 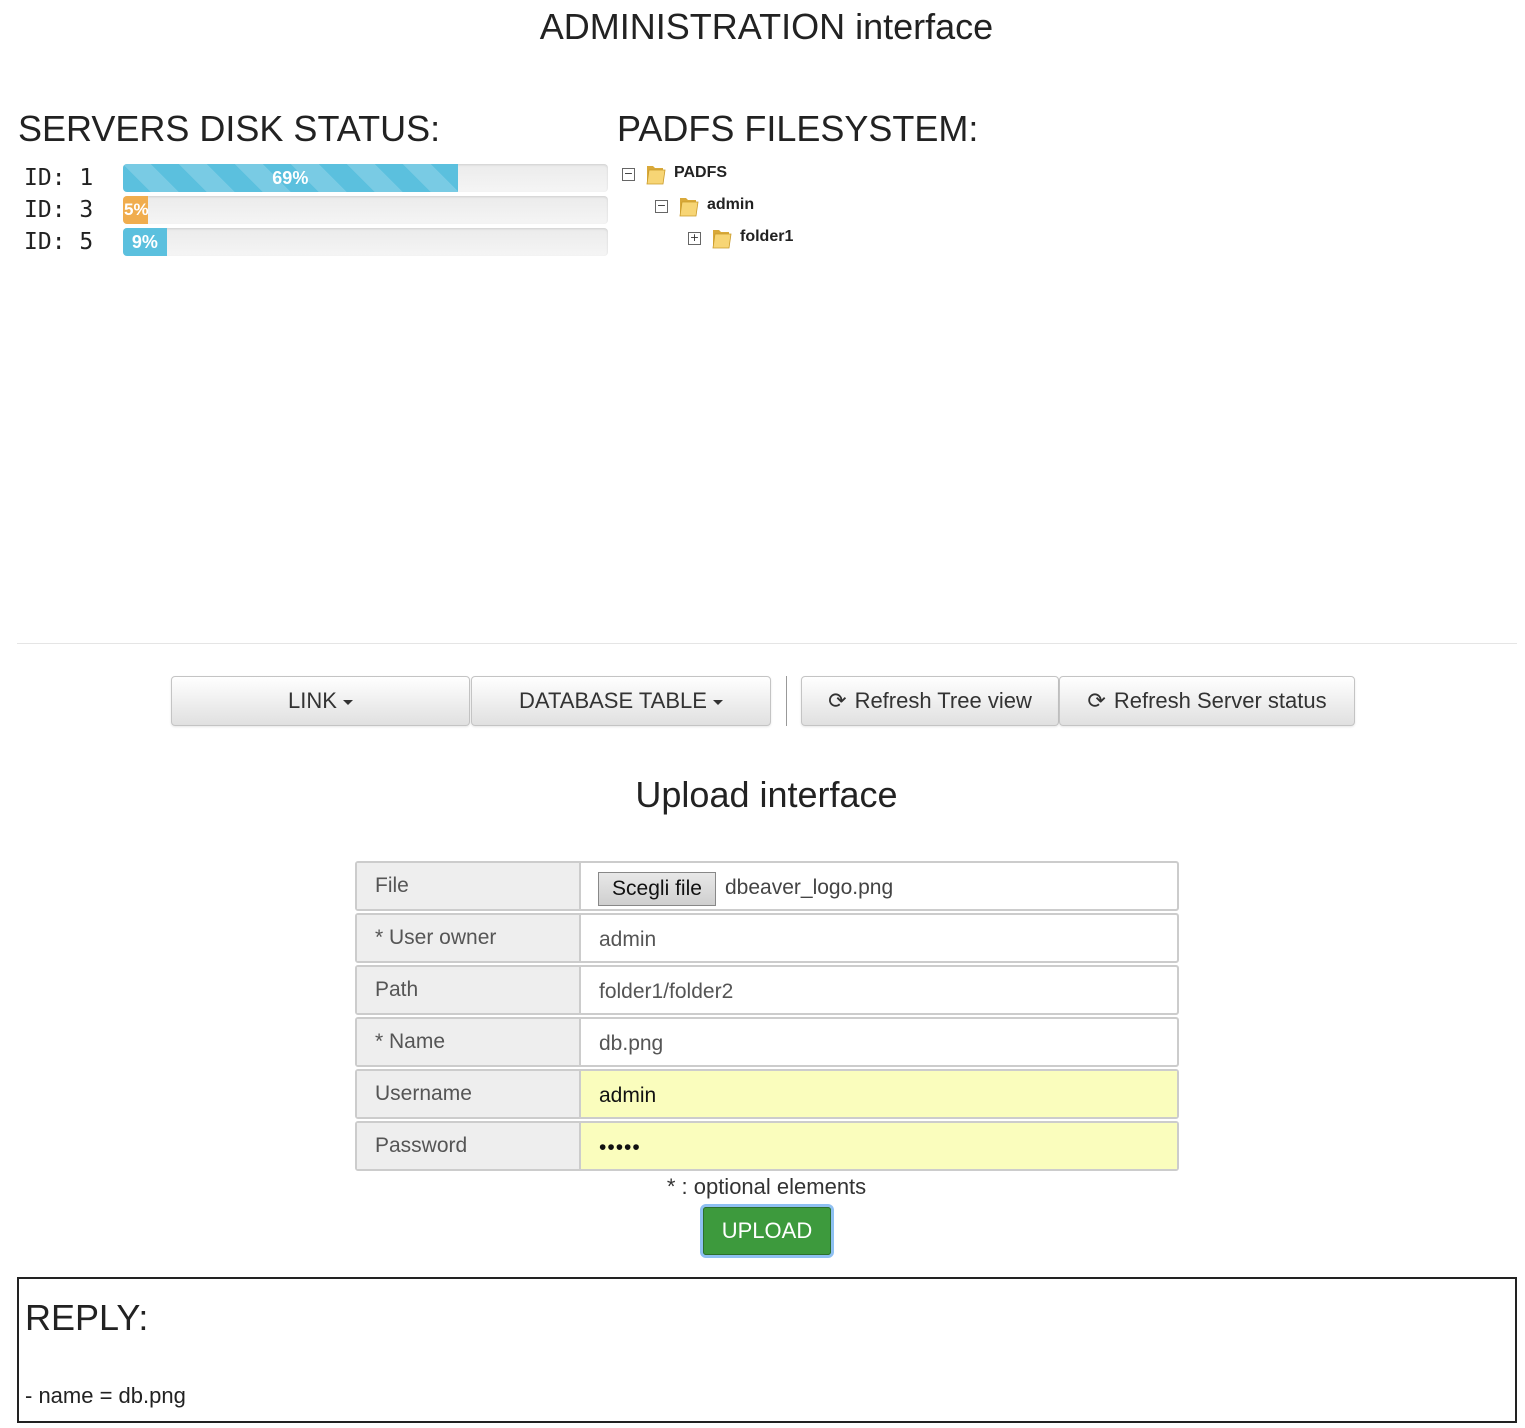 I want to click on filesystem-title: PADFS FILESYSTEM:, so click(x=798, y=128).